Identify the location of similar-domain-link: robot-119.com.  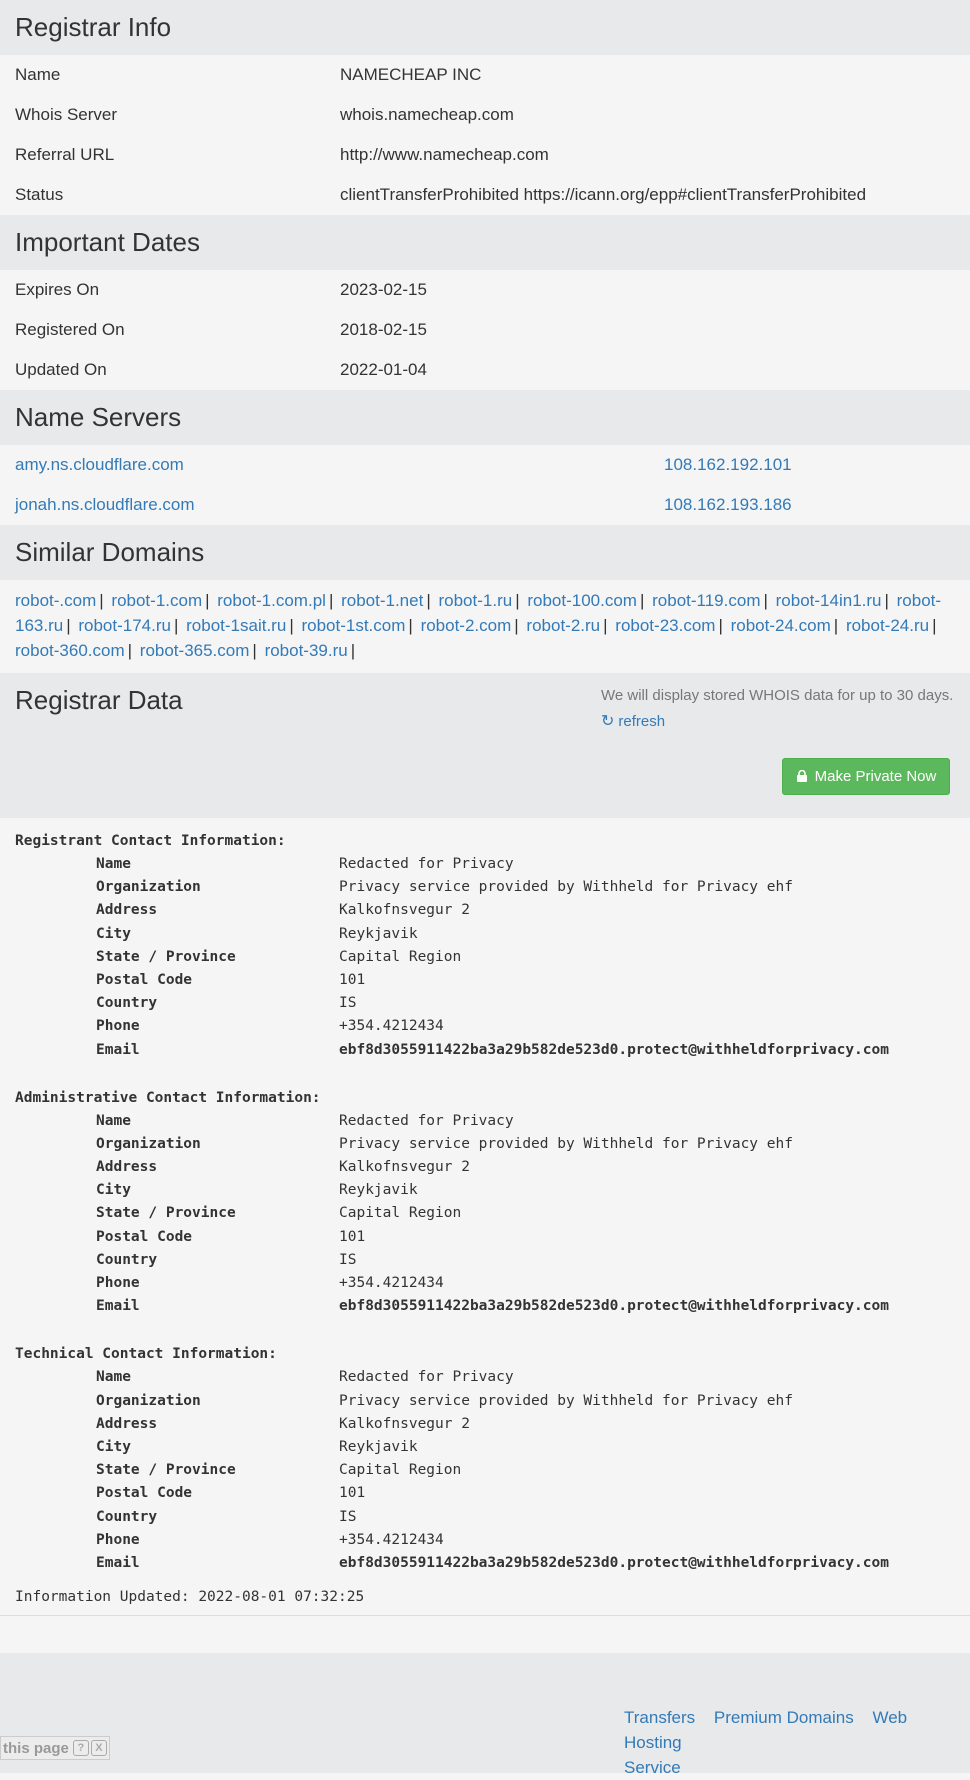
(706, 600).